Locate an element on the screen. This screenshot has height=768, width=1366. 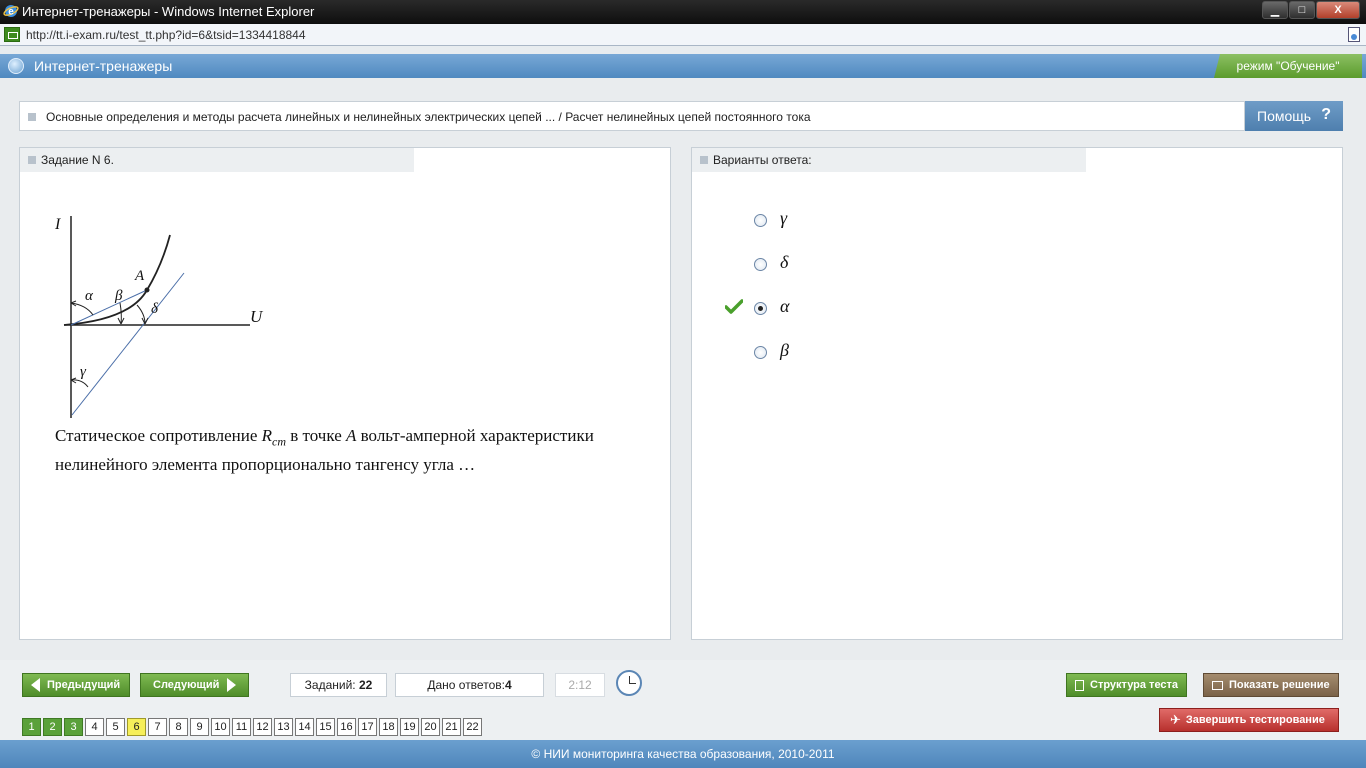
page-number-22: 22 is located at coordinates (472, 727).